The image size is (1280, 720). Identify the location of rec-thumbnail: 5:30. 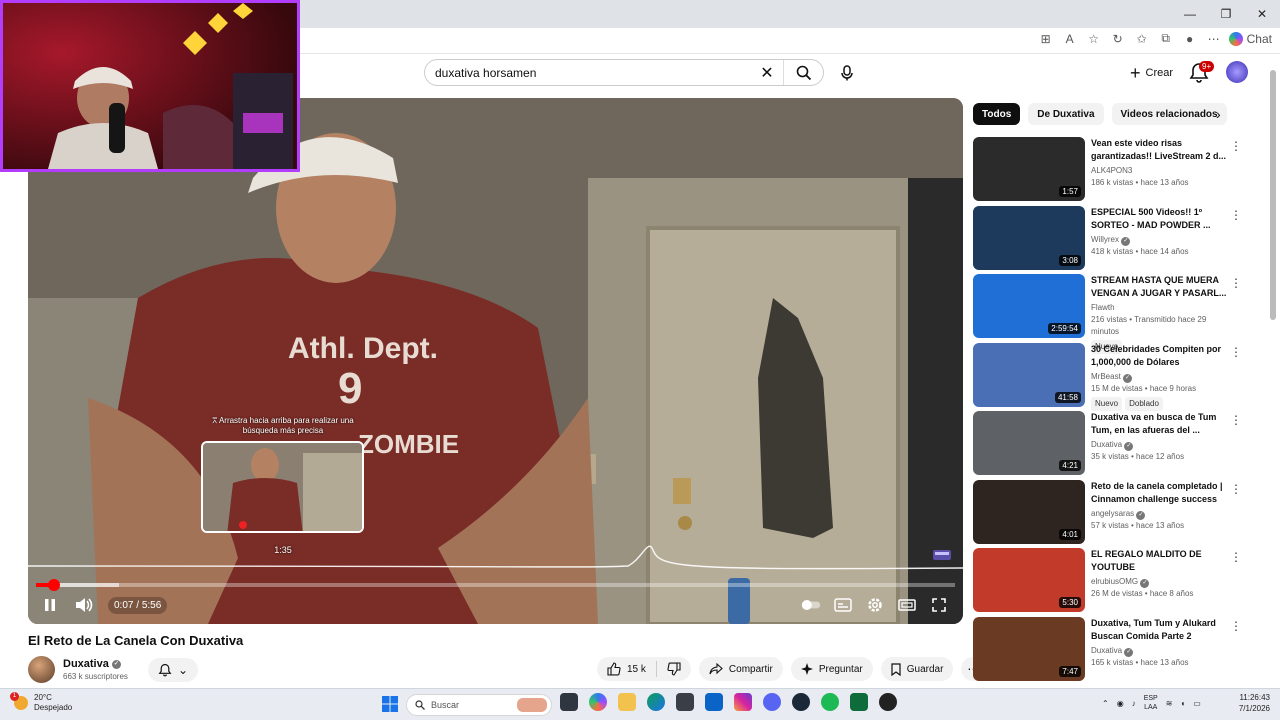
(1029, 580).